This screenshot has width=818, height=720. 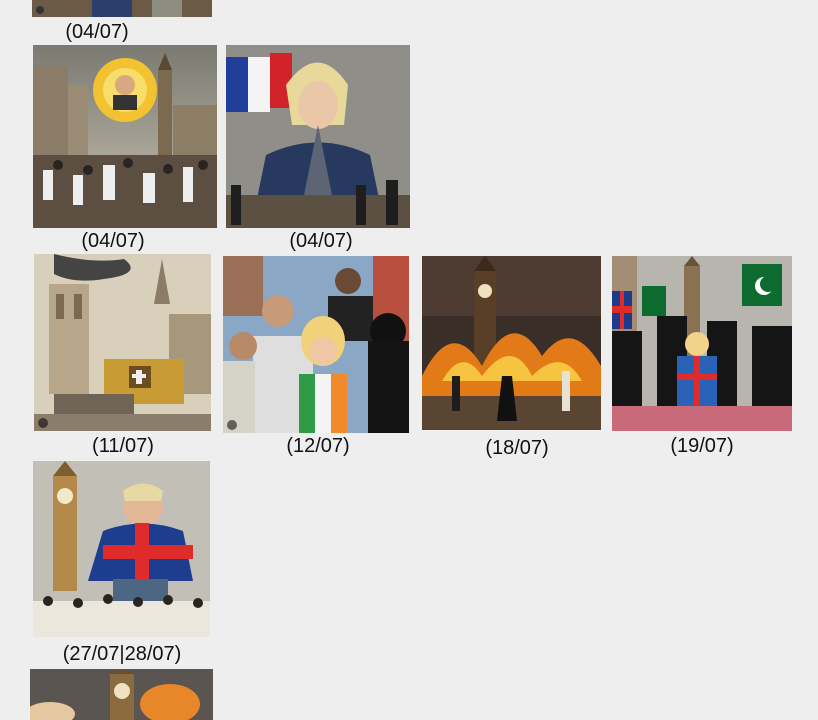 What do you see at coordinates (122, 654) in the screenshot?
I see `image-date-label: (27/07|28/07)` at bounding box center [122, 654].